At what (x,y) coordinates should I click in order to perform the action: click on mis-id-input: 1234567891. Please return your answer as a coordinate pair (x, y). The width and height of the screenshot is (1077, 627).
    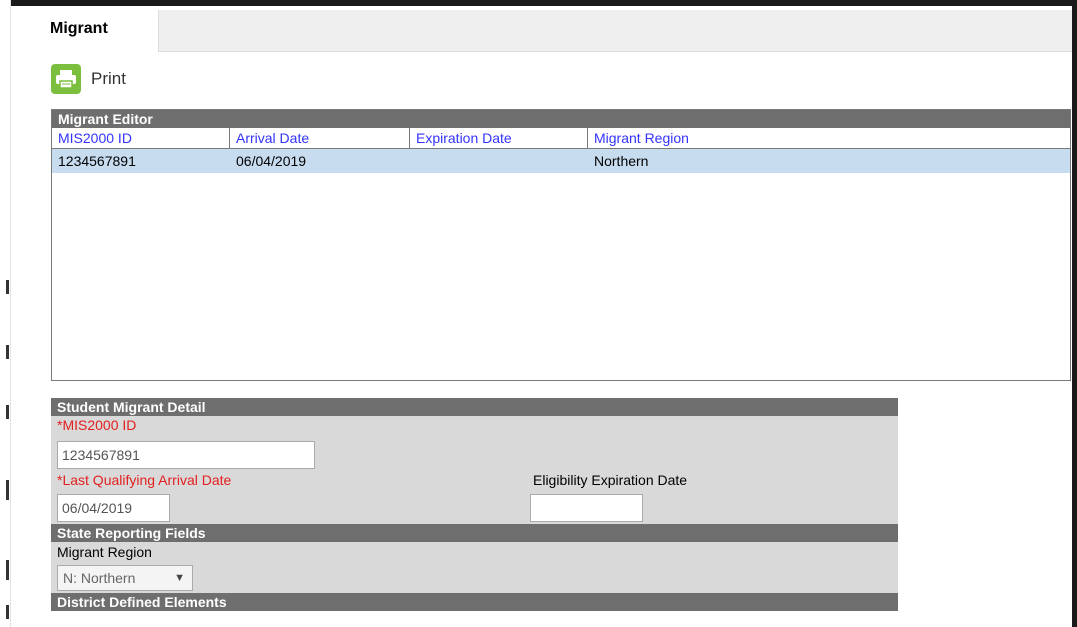
    Looking at the image, I should click on (186, 455).